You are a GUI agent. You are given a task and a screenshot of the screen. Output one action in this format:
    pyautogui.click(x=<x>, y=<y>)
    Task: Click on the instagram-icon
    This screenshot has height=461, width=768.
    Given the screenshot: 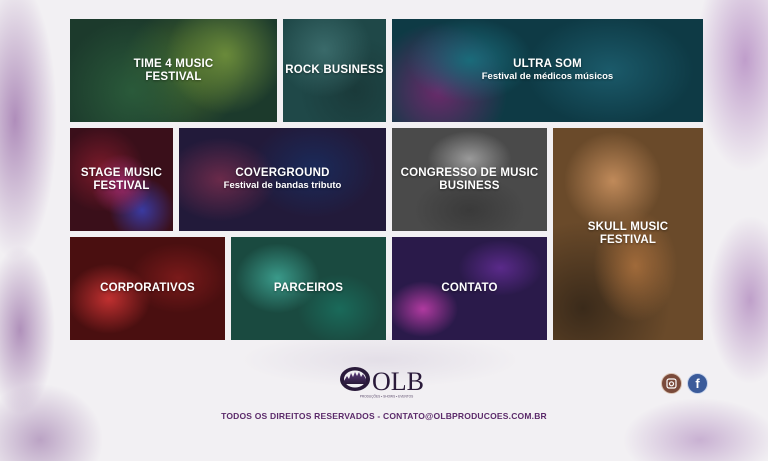 What is the action you would take?
    pyautogui.click(x=671, y=383)
    